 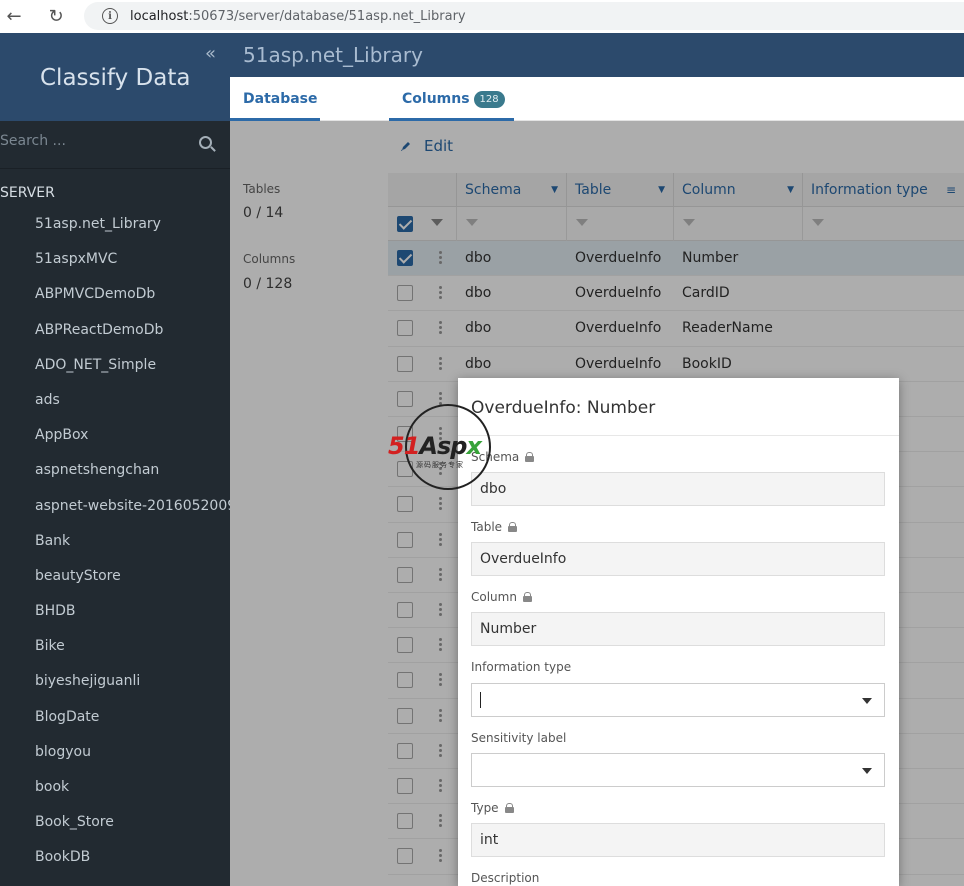 I want to click on server-node: SERVER, so click(x=115, y=188).